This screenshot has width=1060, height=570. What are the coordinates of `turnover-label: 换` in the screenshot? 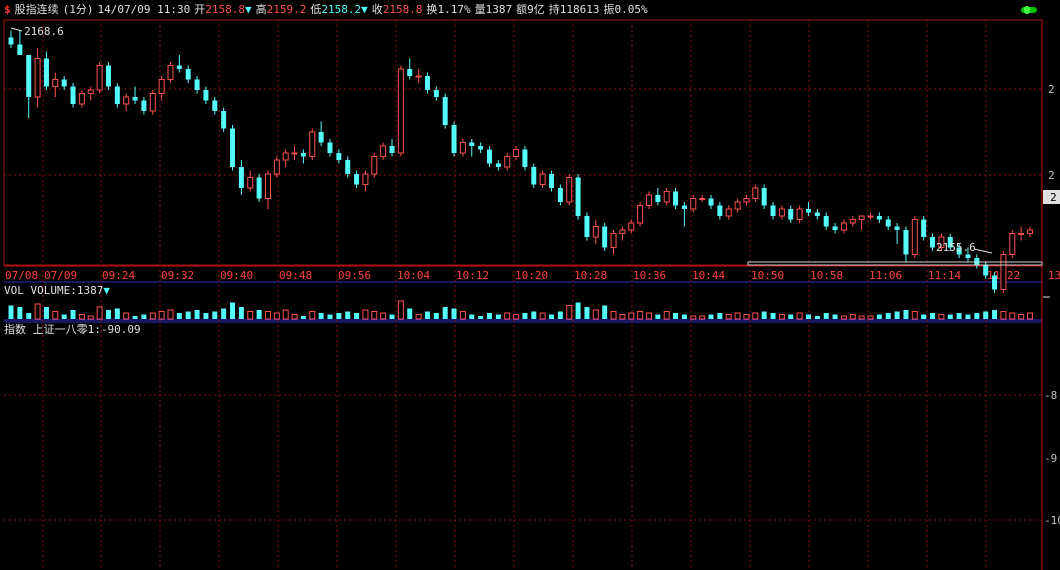 It's located at (432, 9).